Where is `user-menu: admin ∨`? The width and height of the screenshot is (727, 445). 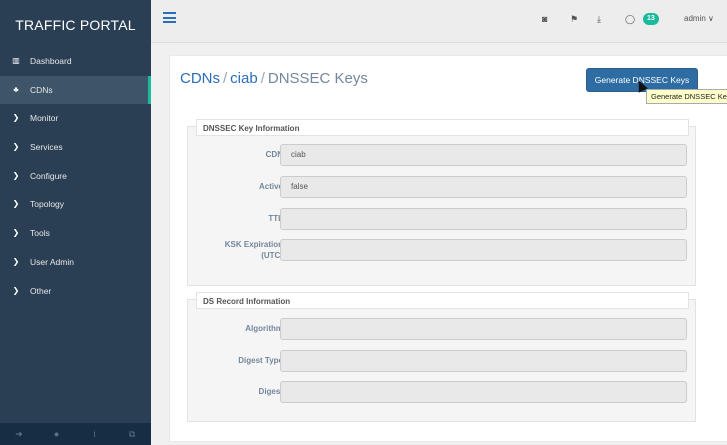 user-menu: admin ∨ is located at coordinates (699, 18).